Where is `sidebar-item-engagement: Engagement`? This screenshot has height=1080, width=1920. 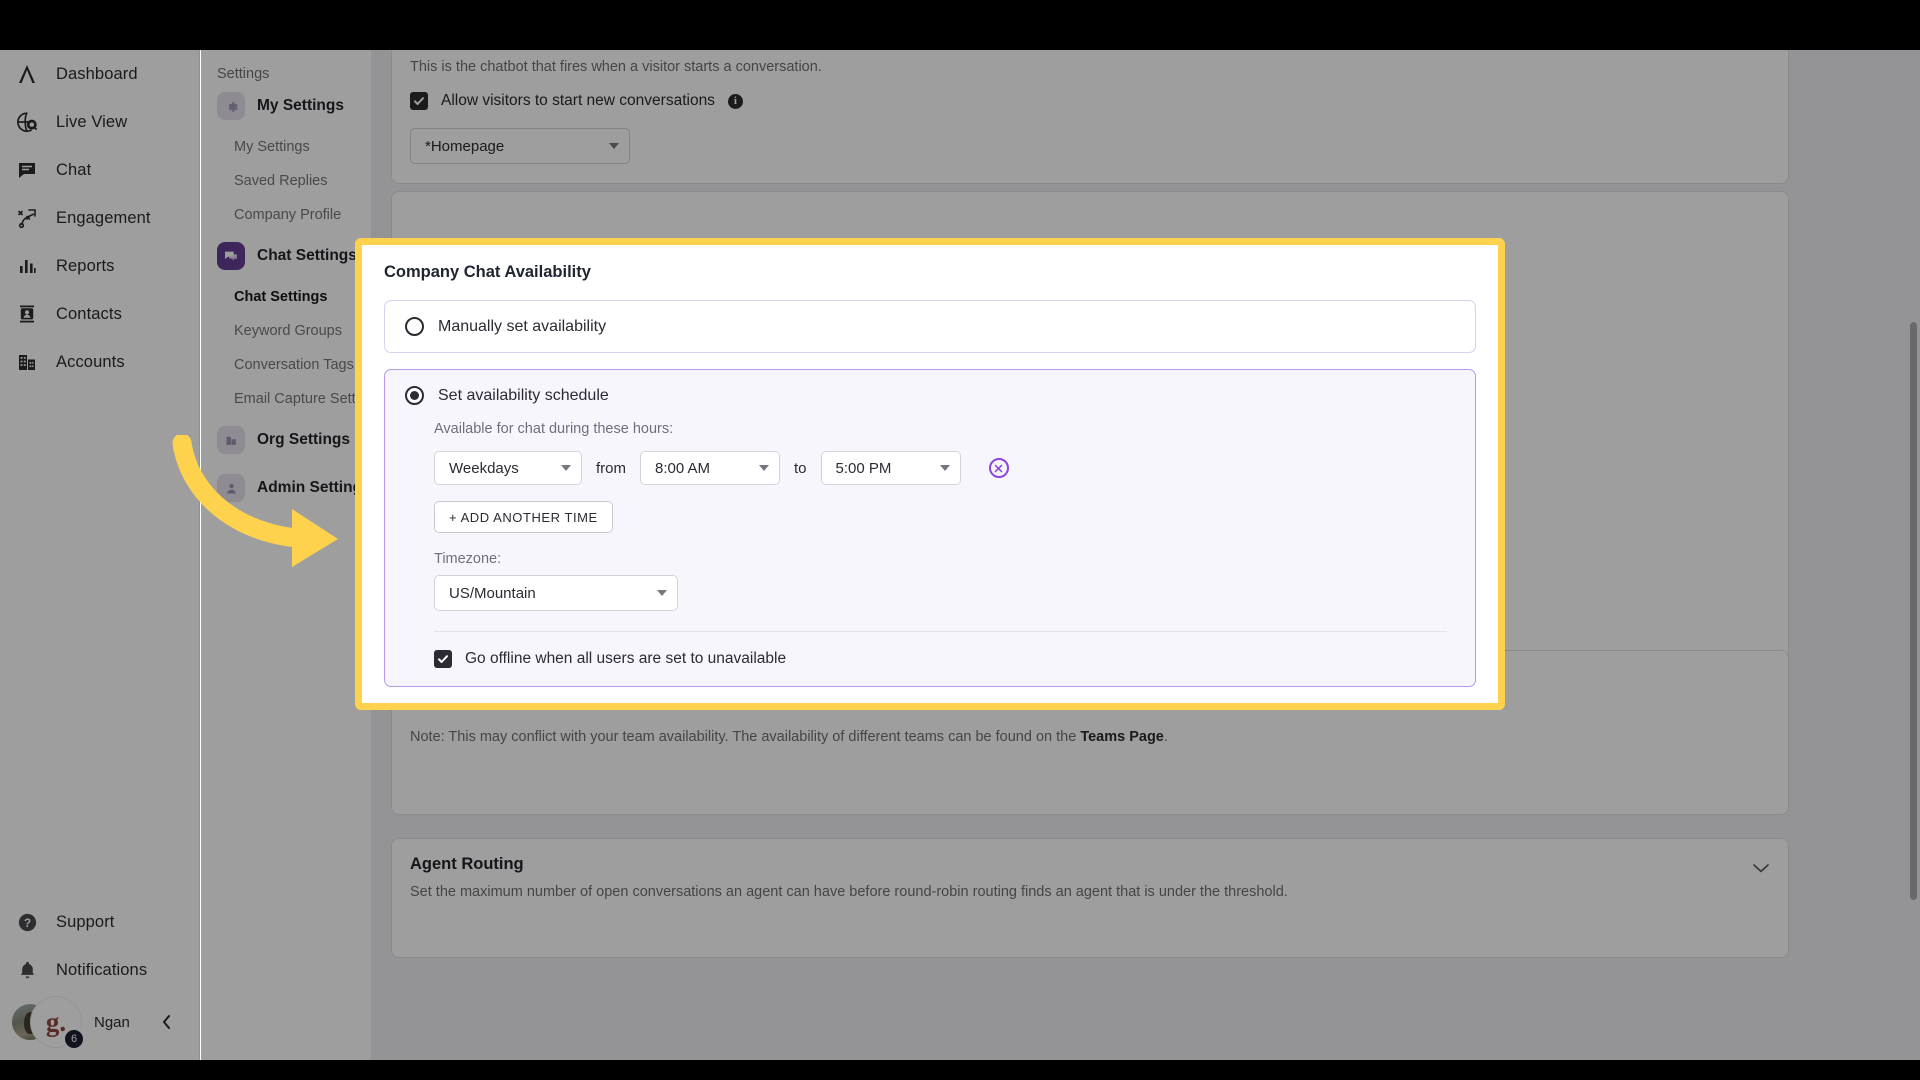
sidebar-item-engagement: Engagement is located at coordinates (99, 218).